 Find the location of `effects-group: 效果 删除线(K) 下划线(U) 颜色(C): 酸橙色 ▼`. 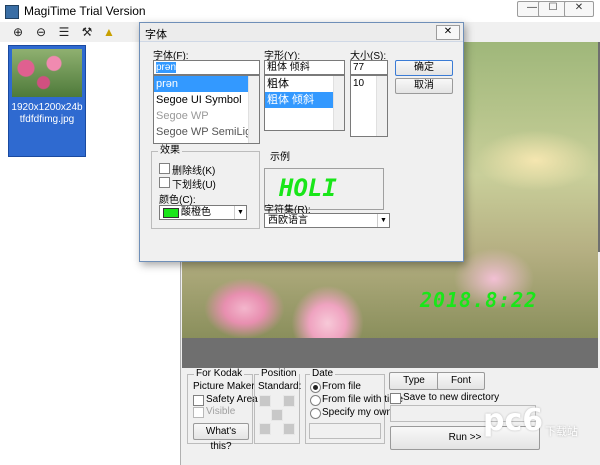

effects-group: 效果 删除线(K) 下划线(U) 颜色(C): 酸橙色 ▼ is located at coordinates (205, 187).